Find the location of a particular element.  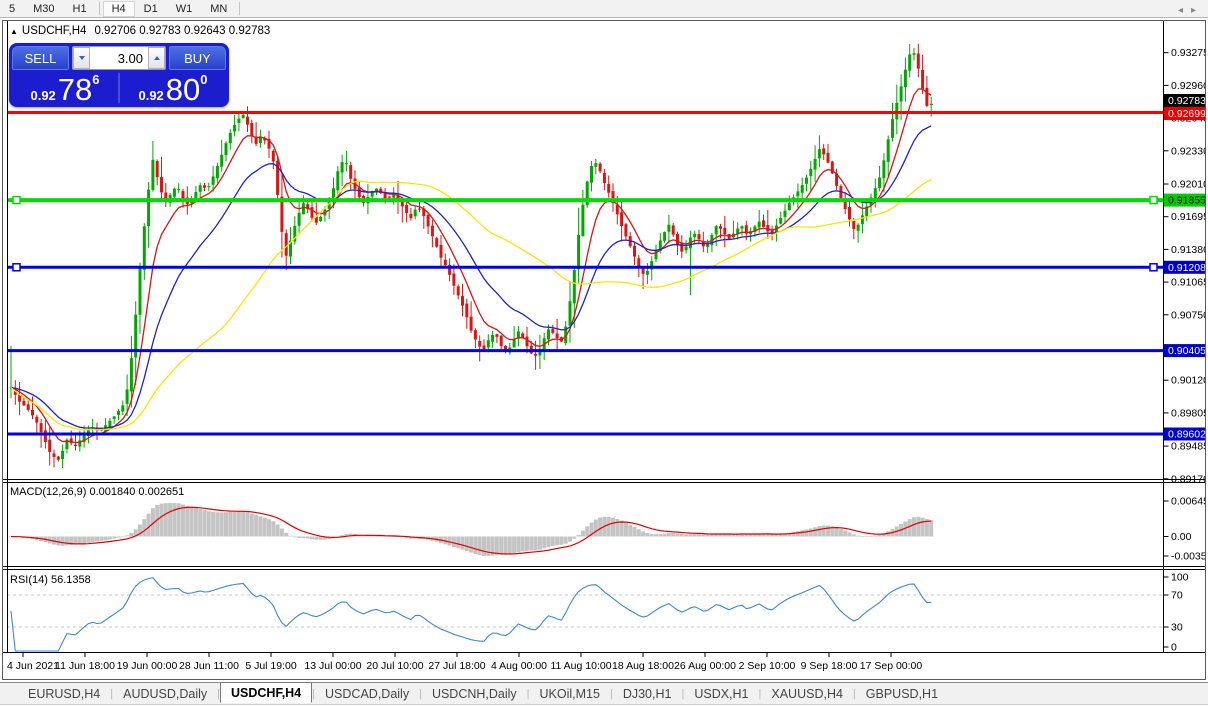

price-box-label: 0.92783 is located at coordinates (1186, 101).